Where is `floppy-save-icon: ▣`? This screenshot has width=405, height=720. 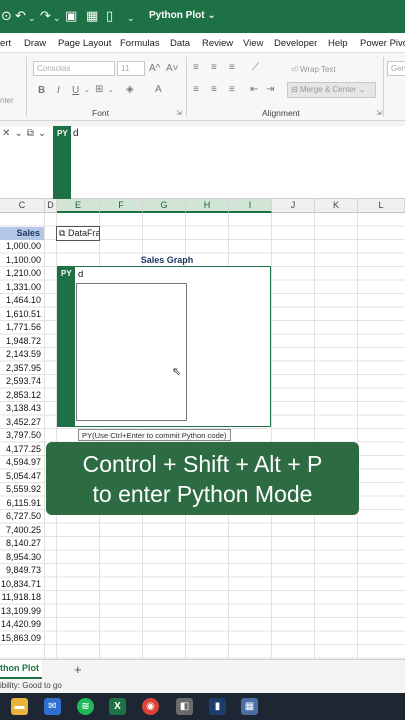
floppy-save-icon: ▣ is located at coordinates (71, 16).